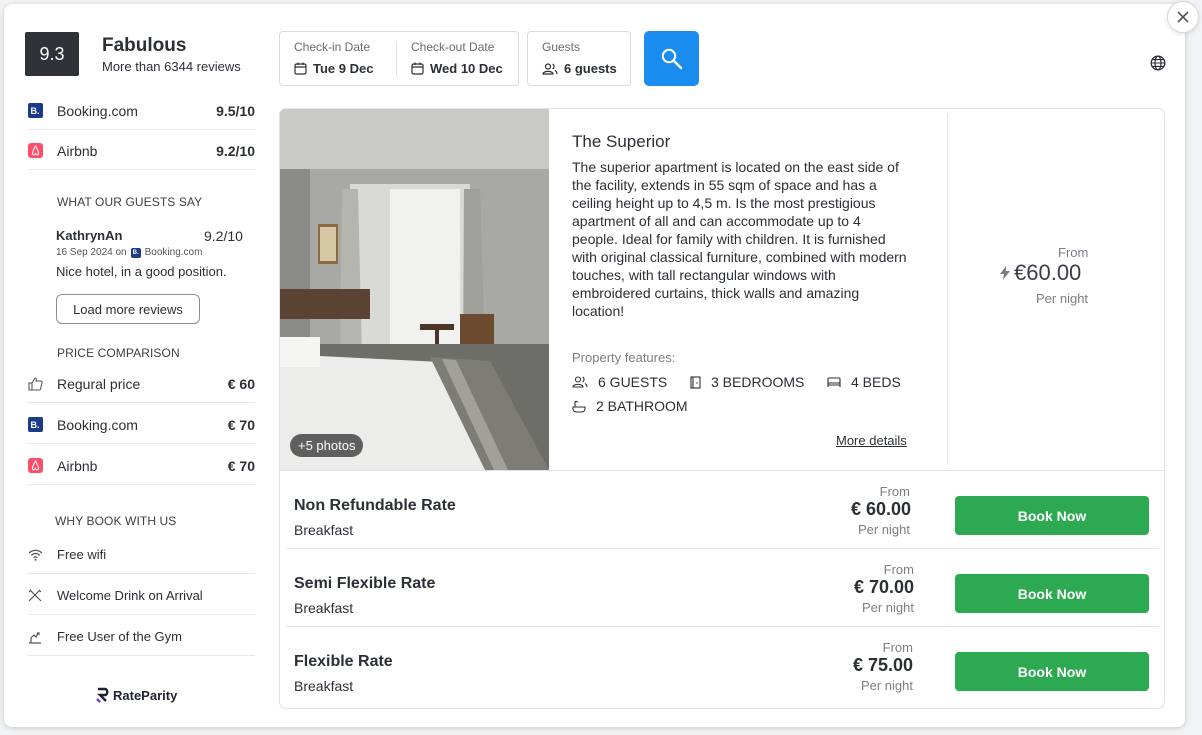 This screenshot has width=1202, height=735. I want to click on room-from-label: From, so click(1073, 252).